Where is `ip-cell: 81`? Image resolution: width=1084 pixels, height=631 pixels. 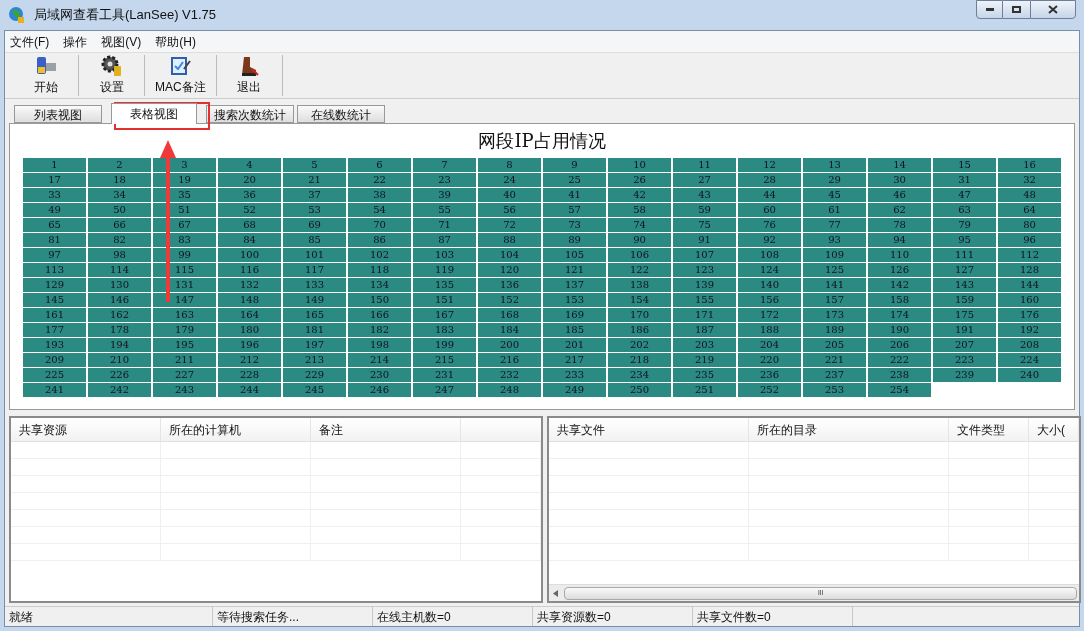
ip-cell: 81 is located at coordinates (54, 240).